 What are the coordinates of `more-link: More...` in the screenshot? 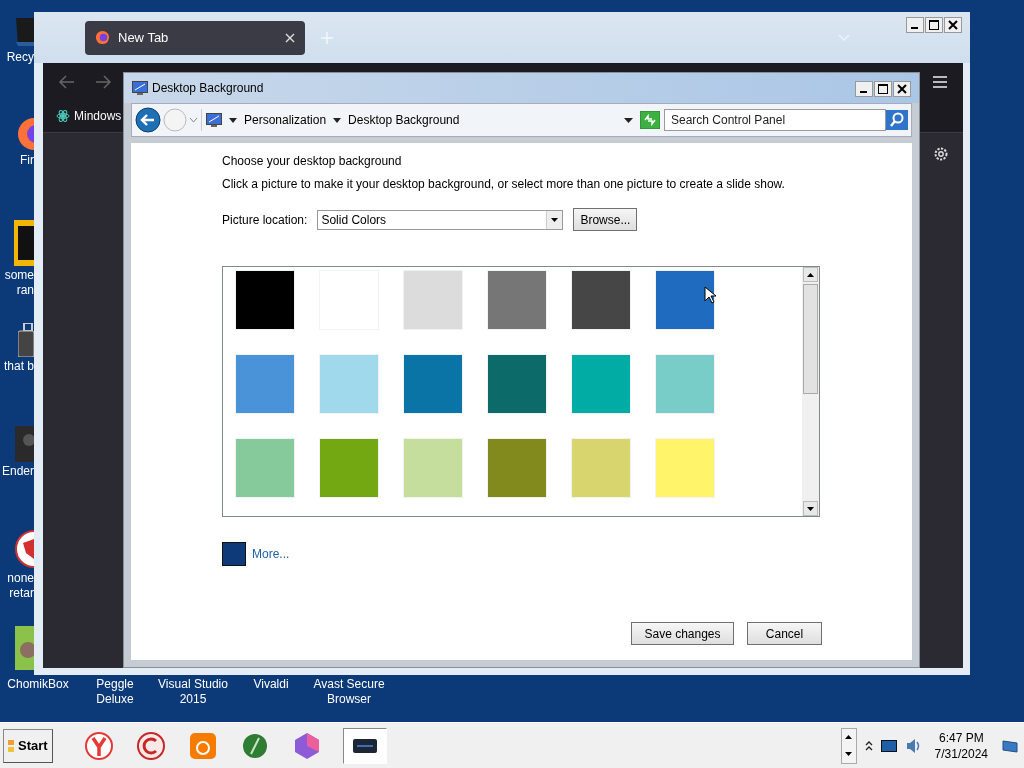 It's located at (271, 554).